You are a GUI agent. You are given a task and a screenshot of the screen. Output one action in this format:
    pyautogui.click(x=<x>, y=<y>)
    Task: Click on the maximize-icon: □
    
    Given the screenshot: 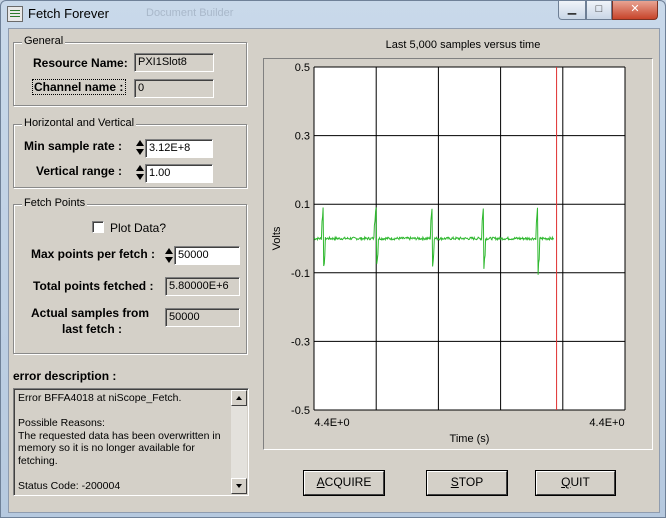 What is the action you would take?
    pyautogui.click(x=599, y=9)
    